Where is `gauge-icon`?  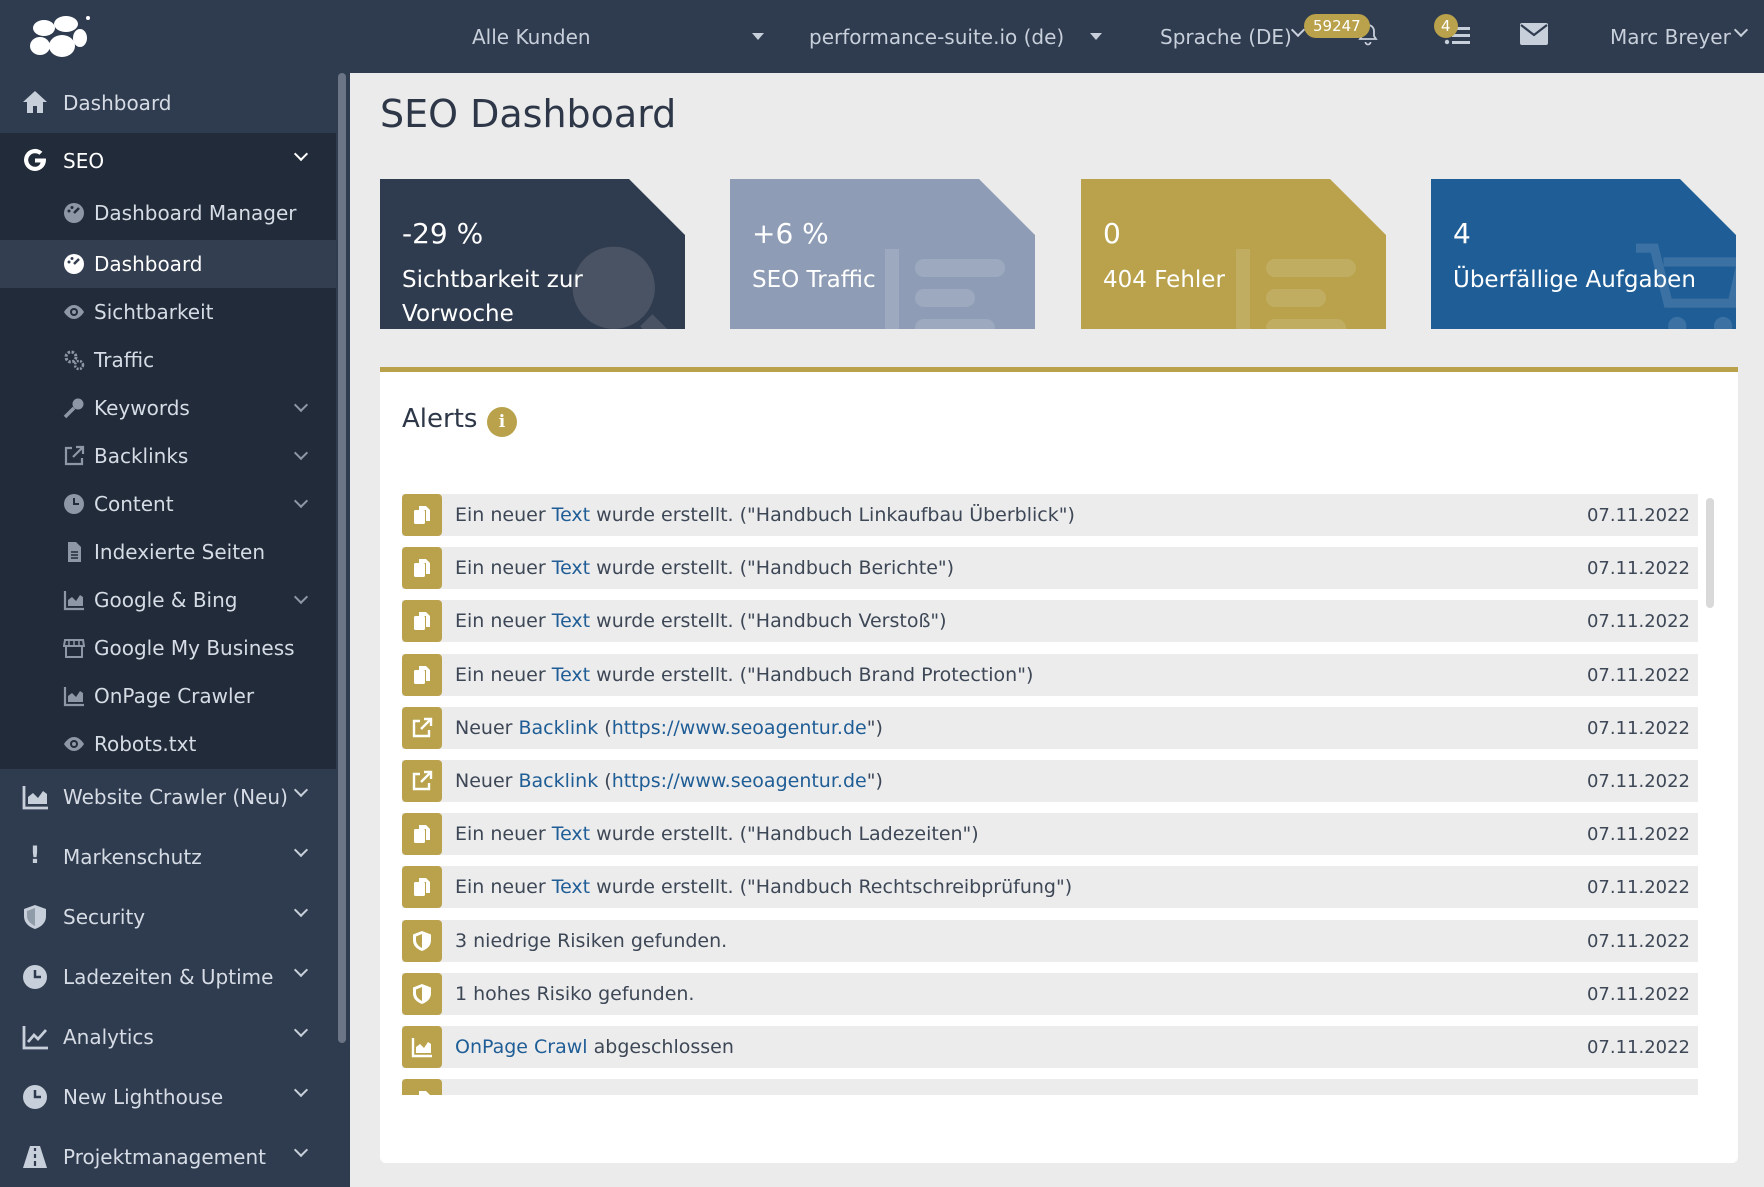 gauge-icon is located at coordinates (74, 213).